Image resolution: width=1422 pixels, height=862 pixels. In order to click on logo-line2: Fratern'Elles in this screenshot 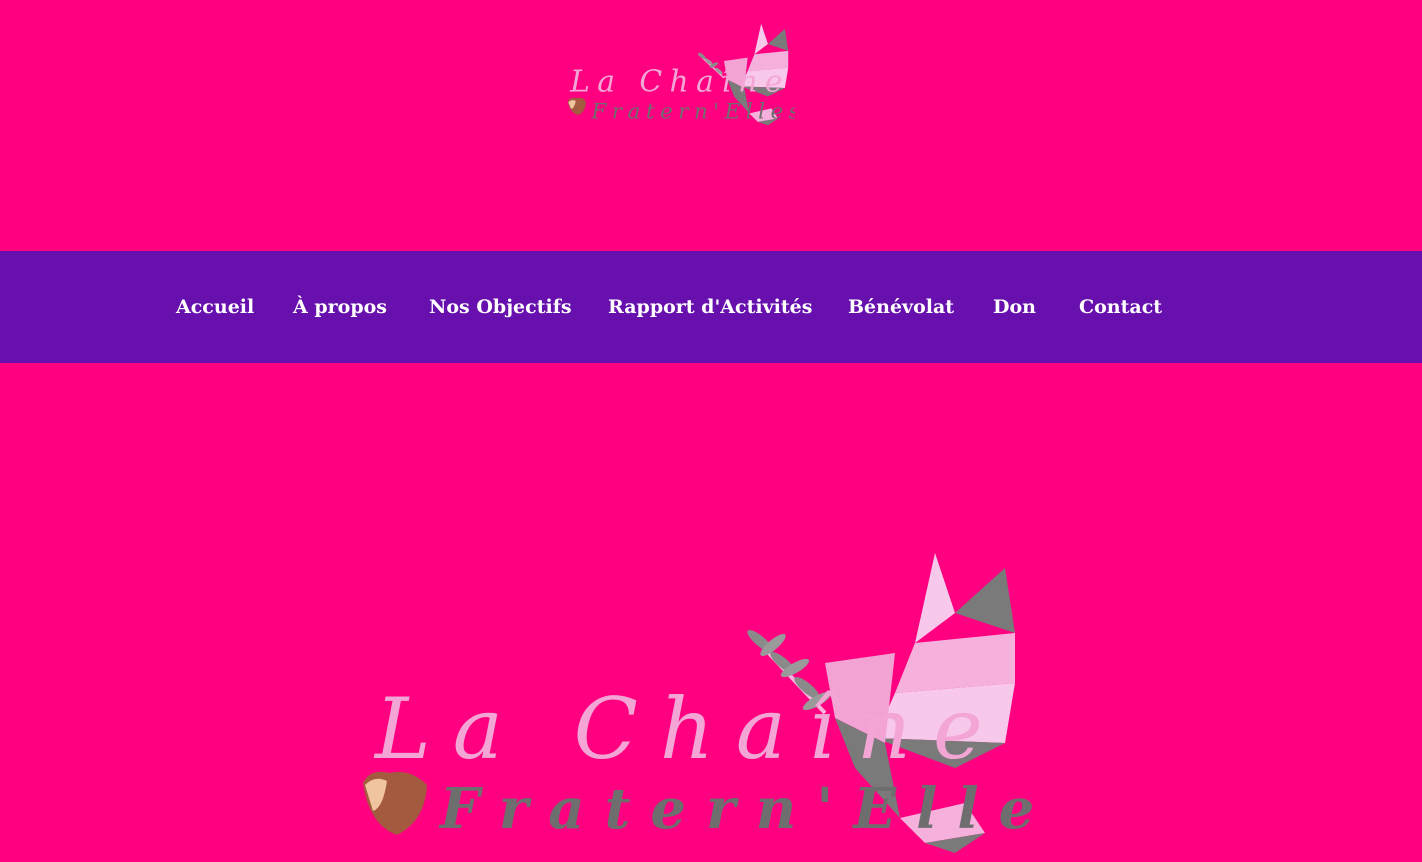, I will do `click(692, 111)`.